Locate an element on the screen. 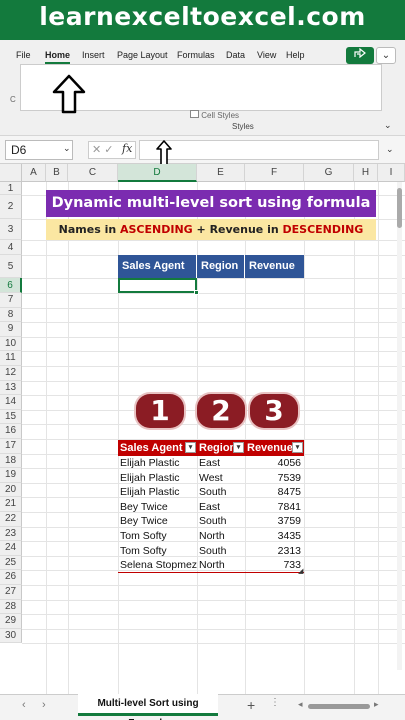  row-header-17: 17 is located at coordinates (11, 446).